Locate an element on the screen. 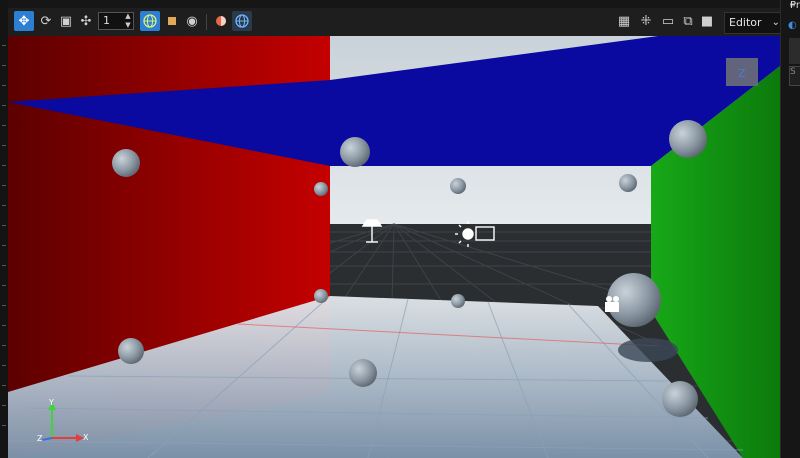 Image resolution: width=800 pixels, height=458 pixels. view-cube-axis-label: Z is located at coordinates (742, 73).